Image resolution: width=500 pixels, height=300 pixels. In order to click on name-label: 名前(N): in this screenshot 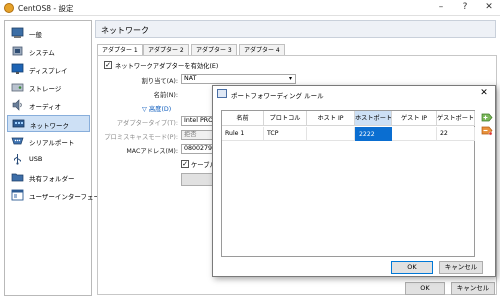, I will do `click(165, 95)`.